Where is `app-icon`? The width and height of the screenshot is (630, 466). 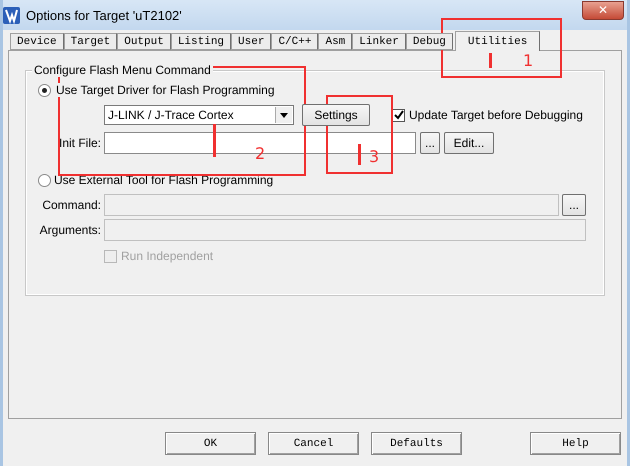 app-icon is located at coordinates (11, 15).